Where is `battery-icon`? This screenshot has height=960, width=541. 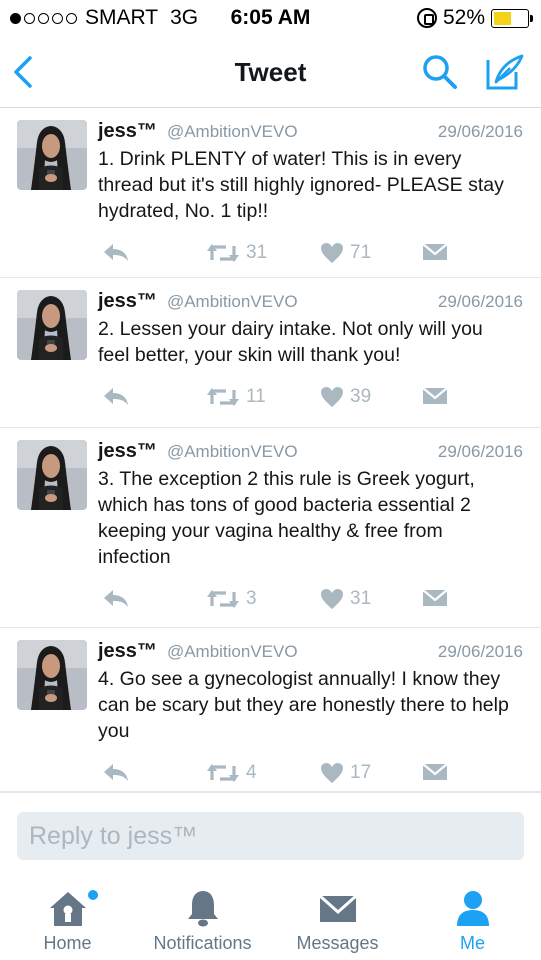
battery-icon is located at coordinates (512, 18).